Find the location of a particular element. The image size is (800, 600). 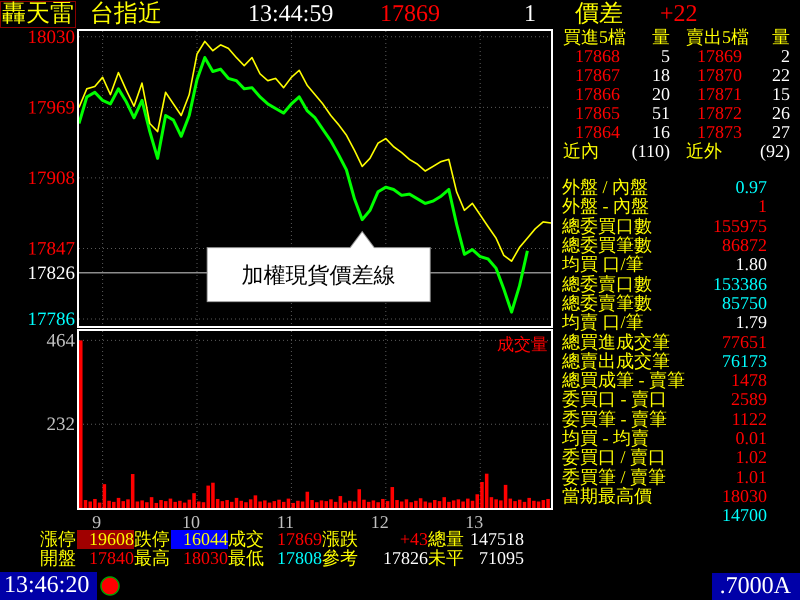

ask-quantity: 26 is located at coordinates (781, 113).